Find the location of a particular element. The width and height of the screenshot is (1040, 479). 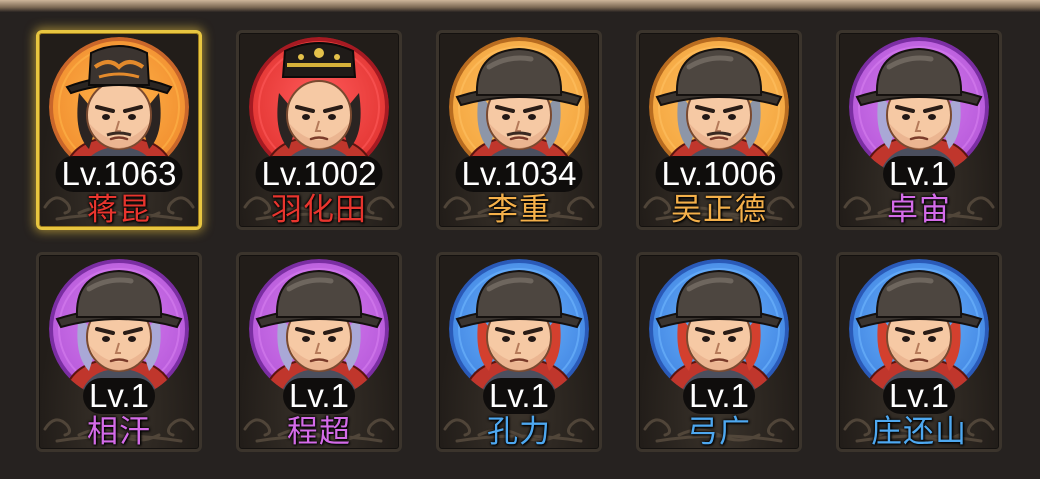

hero-name: 李重 is located at coordinates (519, 210).